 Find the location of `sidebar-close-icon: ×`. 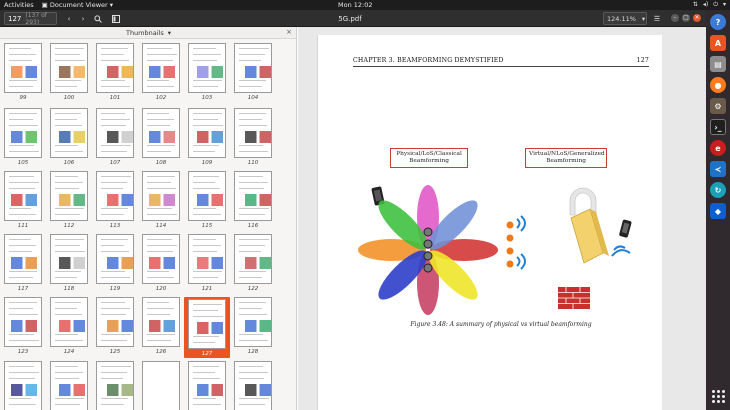

sidebar-close-icon: × is located at coordinates (289, 32).